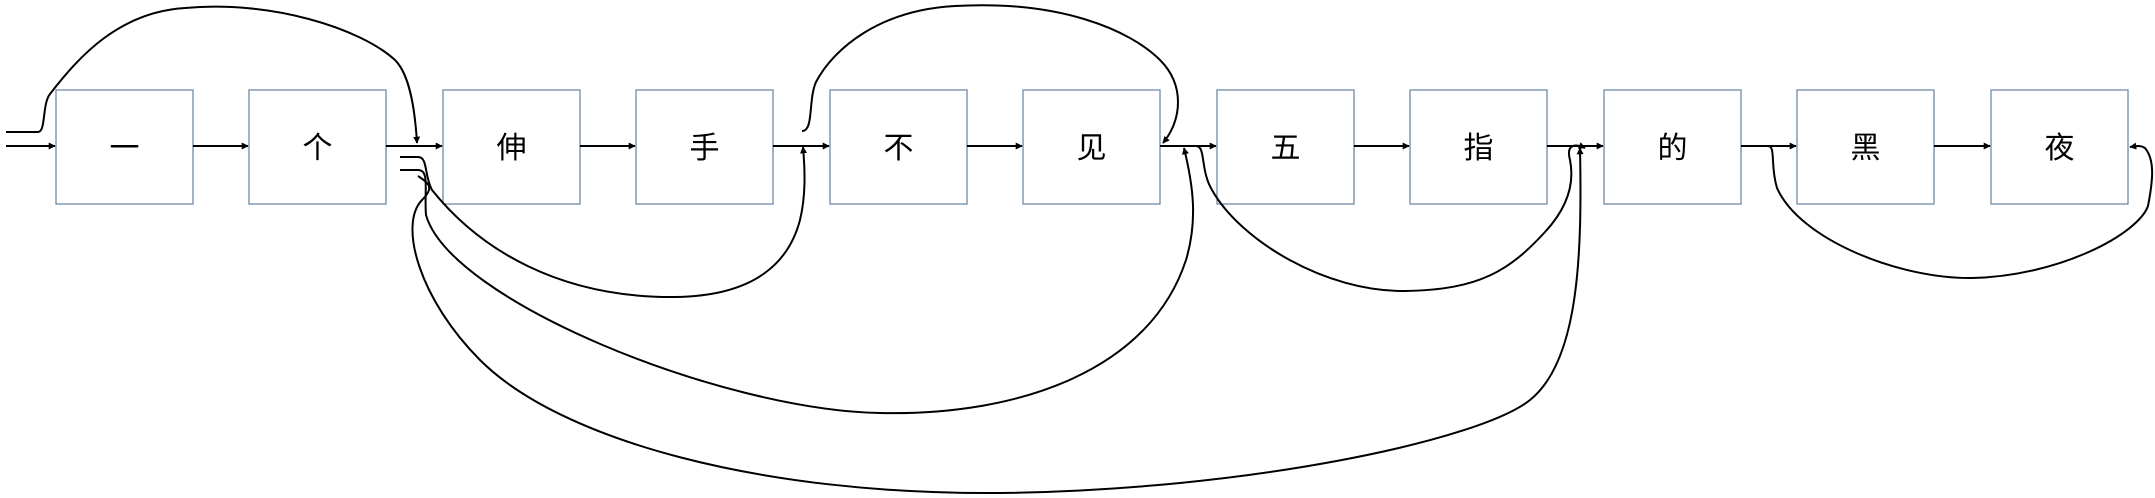  I want to click on node-box-4: 不, so click(898, 147).